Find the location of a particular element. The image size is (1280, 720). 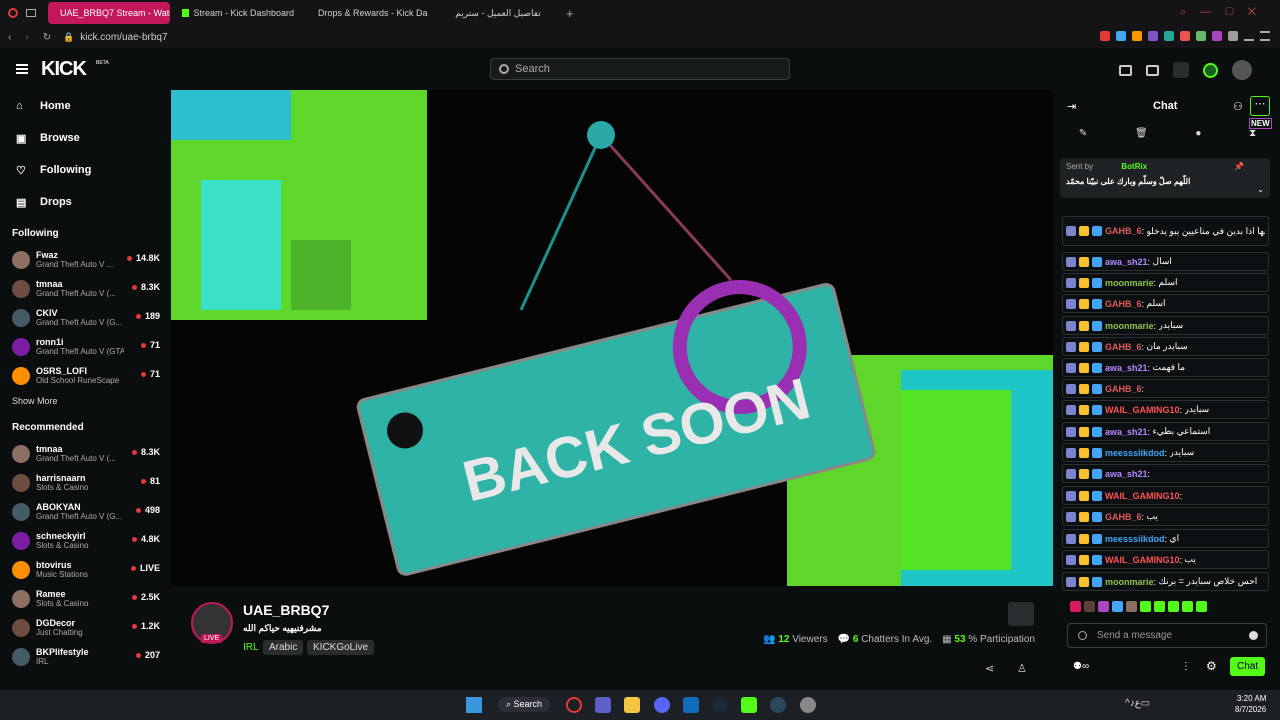

kick-logo: KICK is located at coordinates (64, 69).